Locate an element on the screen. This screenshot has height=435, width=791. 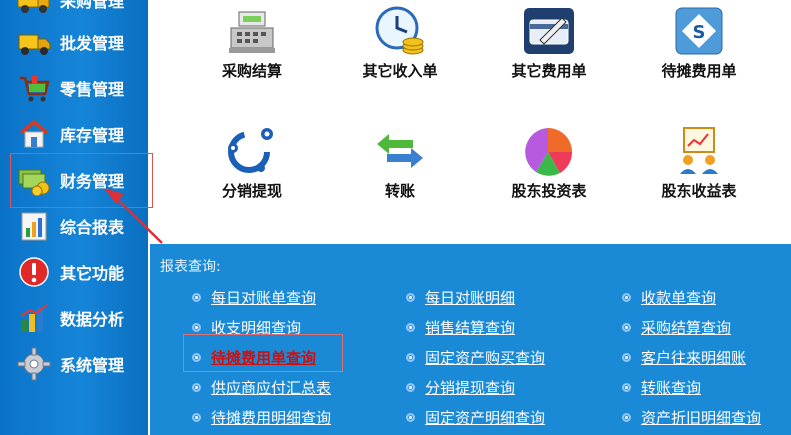
grid-item-transfer: 转账 is located at coordinates (398, 172).